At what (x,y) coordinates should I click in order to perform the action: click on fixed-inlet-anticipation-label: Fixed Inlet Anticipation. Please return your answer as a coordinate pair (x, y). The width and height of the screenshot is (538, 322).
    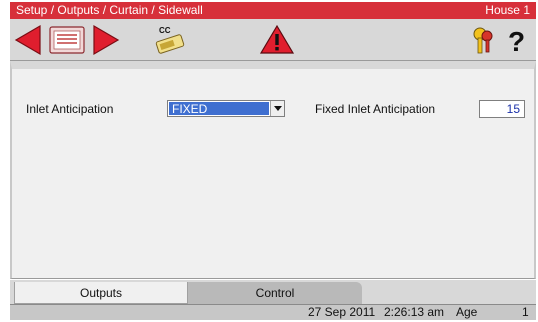
    Looking at the image, I should click on (375, 109).